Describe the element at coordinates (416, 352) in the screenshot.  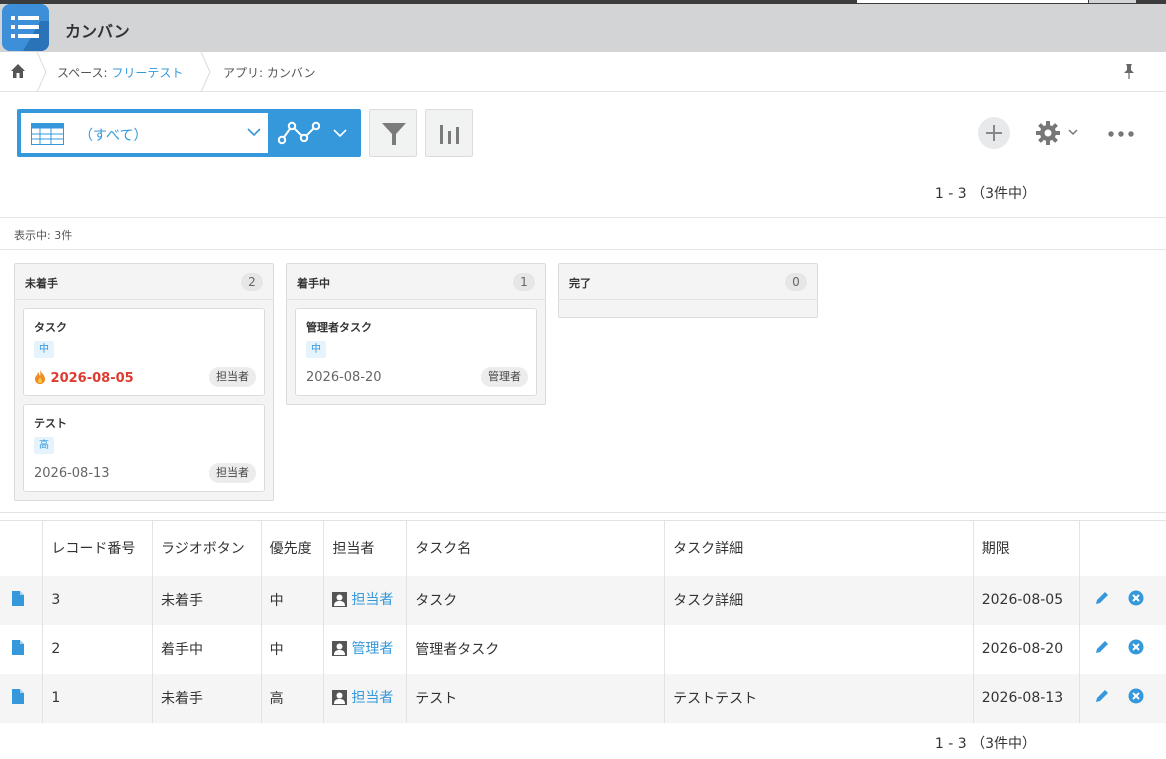
I see `kanban-card: 管理者タスク 中 2026-08-20 管理者` at that location.